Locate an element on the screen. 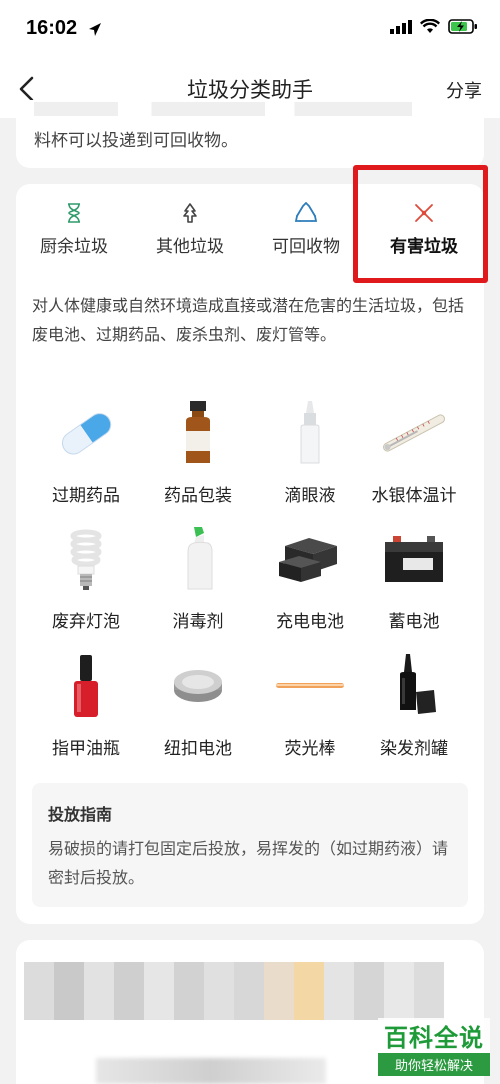 This screenshot has height=1084, width=500. recycle-outline-icon is located at coordinates (190, 213).